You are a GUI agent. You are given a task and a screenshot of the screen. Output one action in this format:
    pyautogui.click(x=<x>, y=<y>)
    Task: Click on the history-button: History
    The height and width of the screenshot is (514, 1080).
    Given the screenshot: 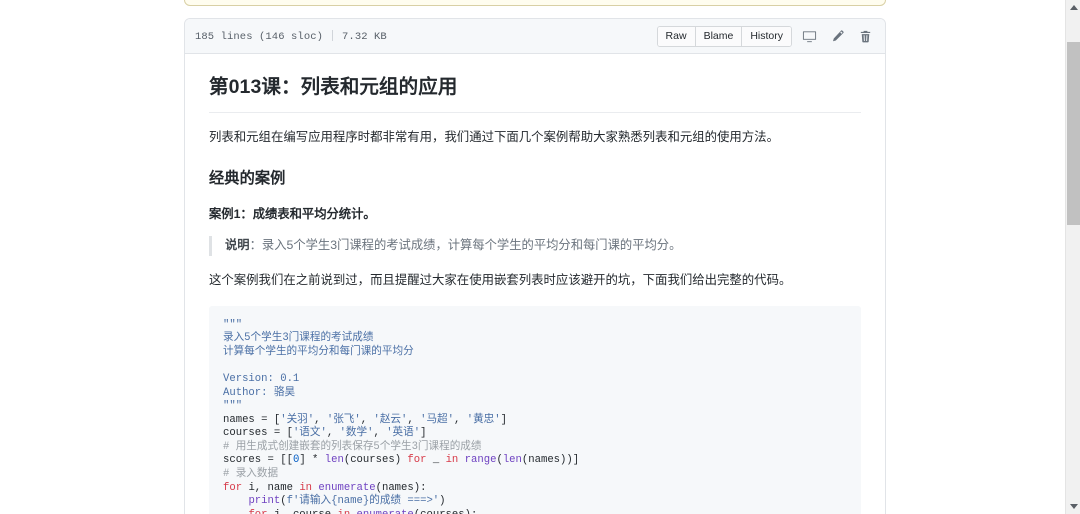 What is the action you would take?
    pyautogui.click(x=766, y=36)
    